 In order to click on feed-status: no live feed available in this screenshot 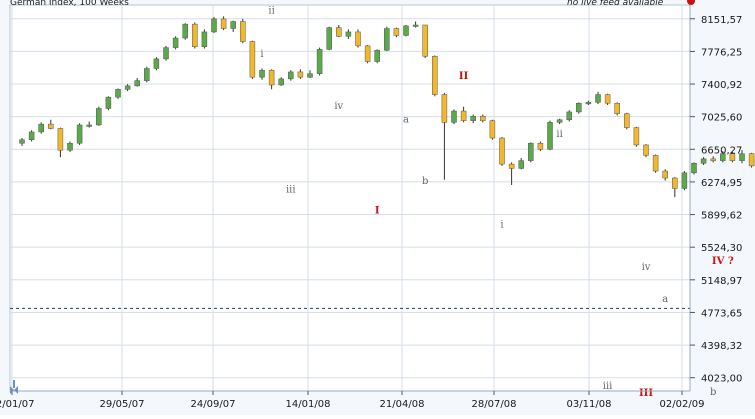, I will do `click(615, 4)`.